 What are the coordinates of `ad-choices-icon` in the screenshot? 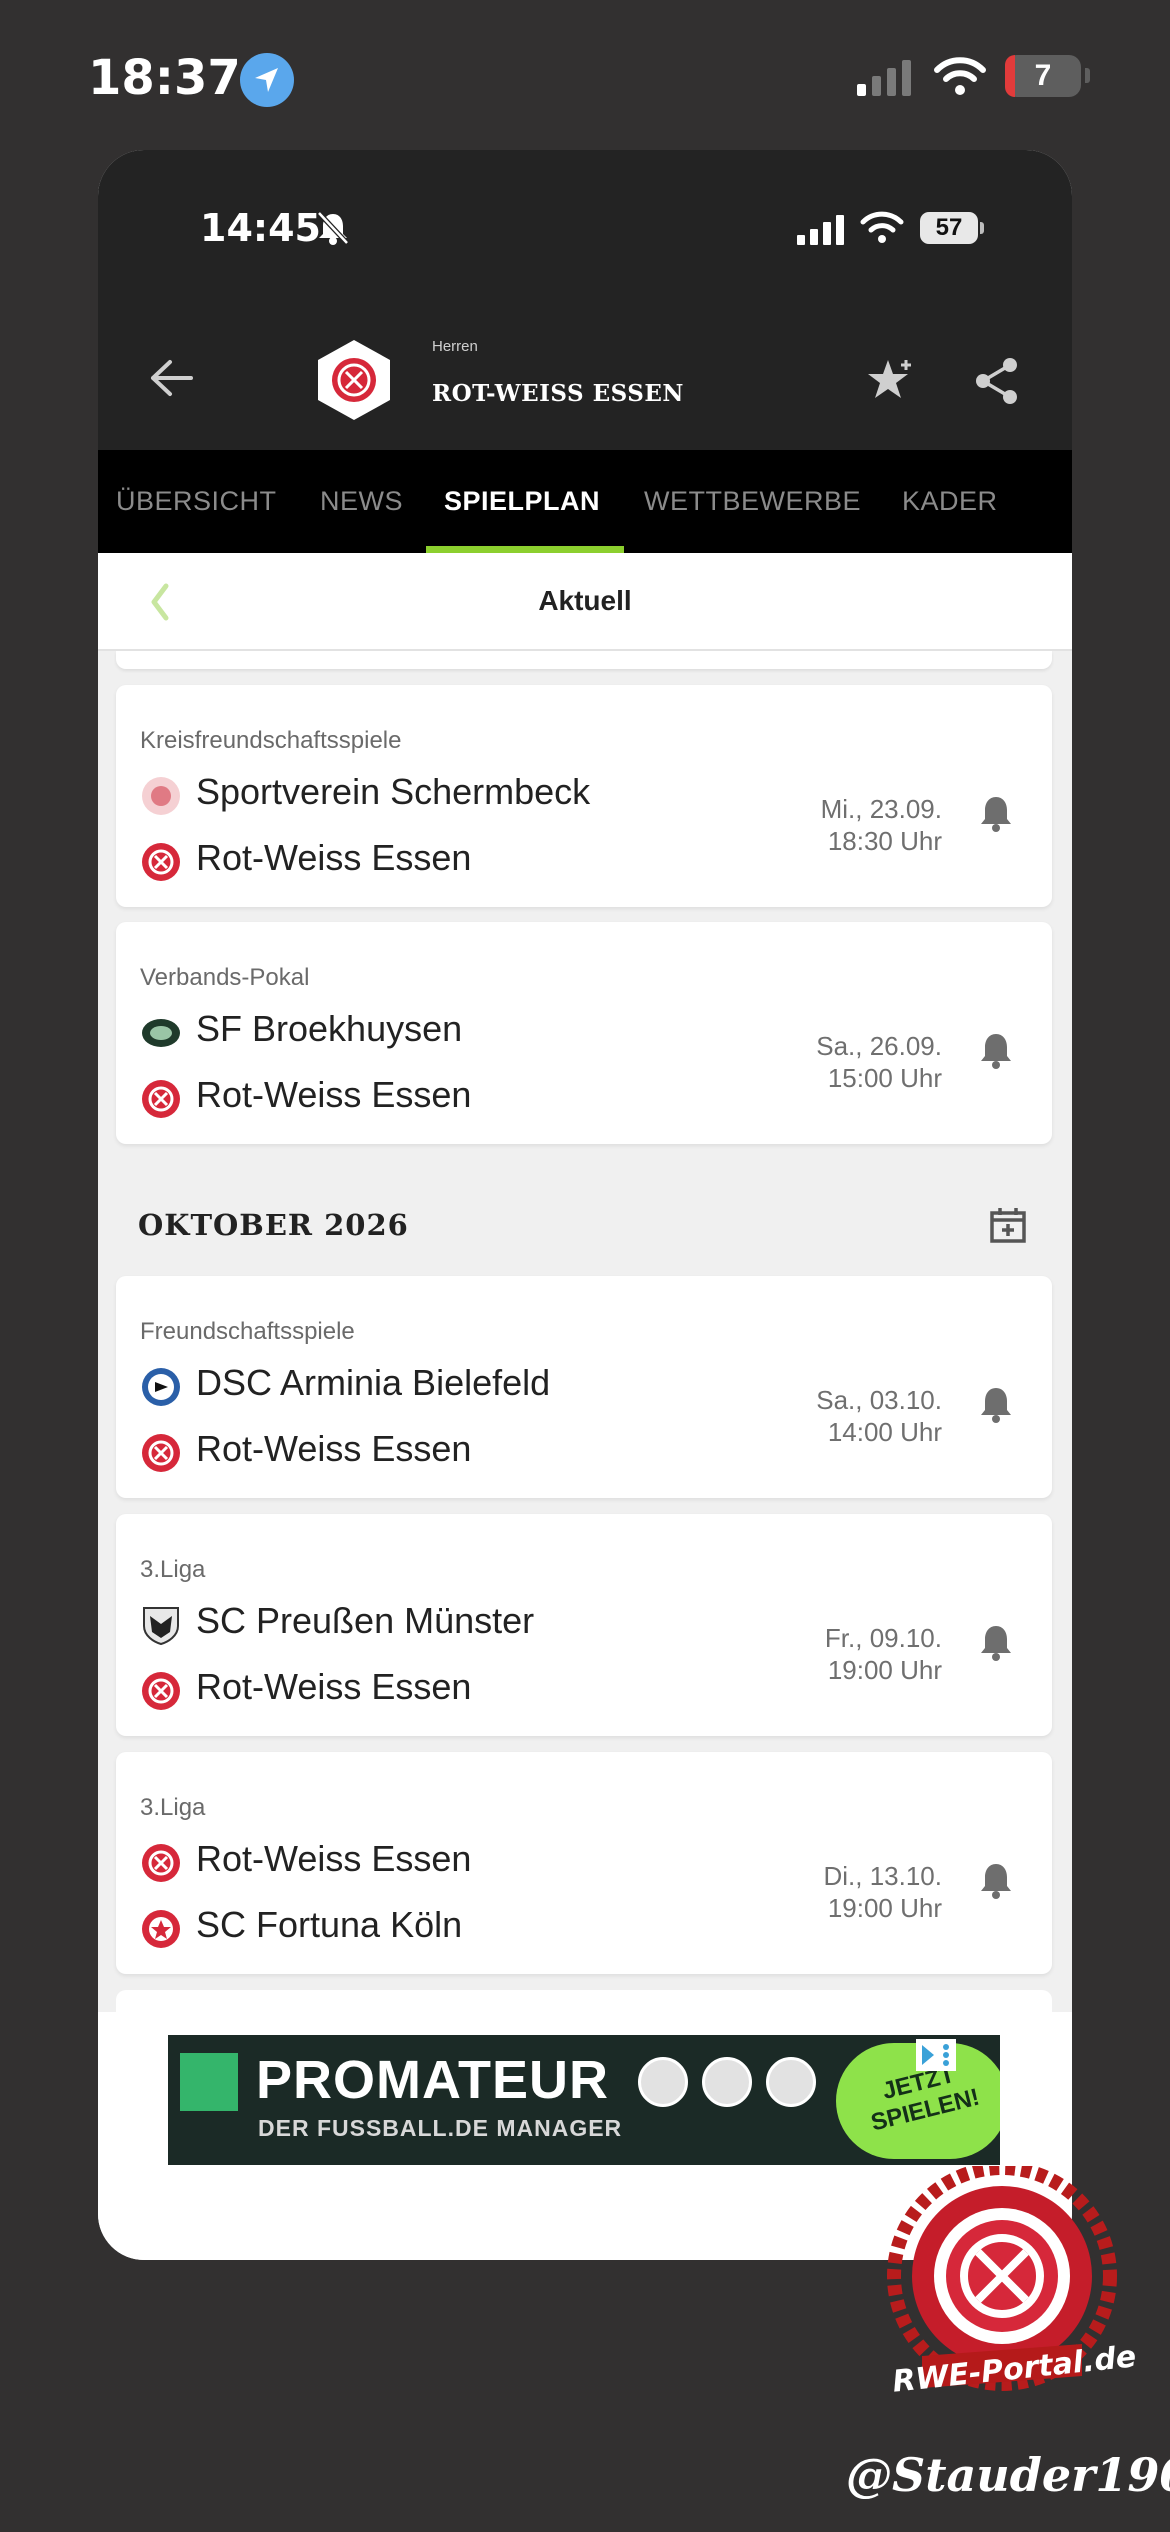 It's located at (936, 2055).